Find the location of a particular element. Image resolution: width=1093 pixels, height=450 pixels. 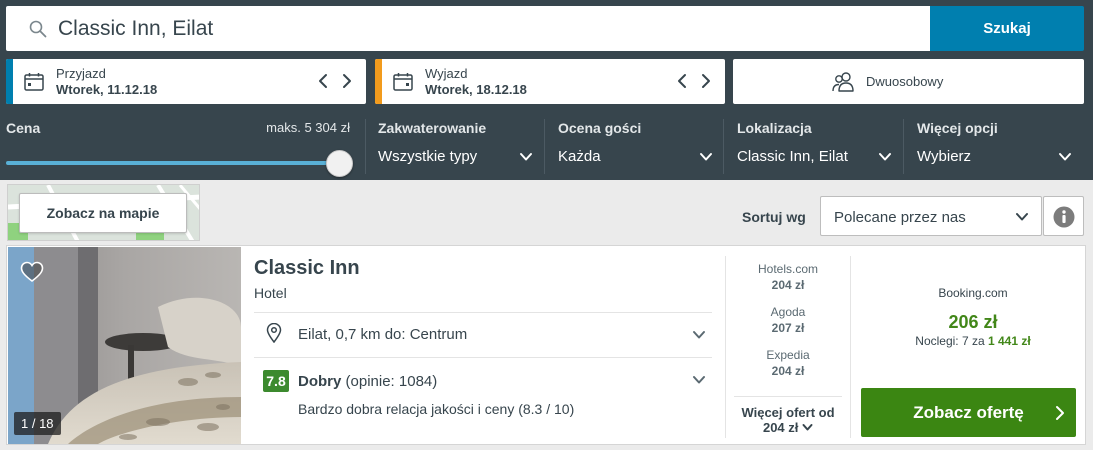

checkin-prev-icon is located at coordinates (323, 81).